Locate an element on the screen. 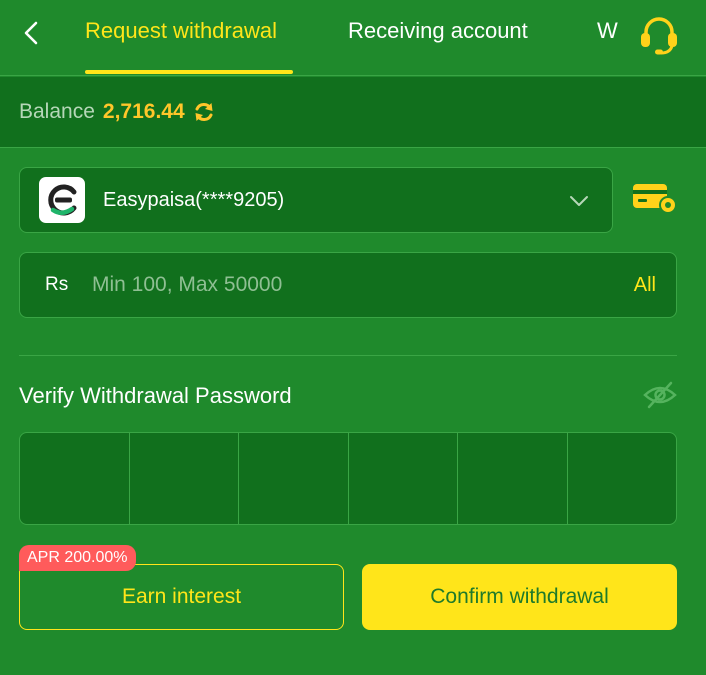  apr-badge: APR 200.00% is located at coordinates (77, 558).